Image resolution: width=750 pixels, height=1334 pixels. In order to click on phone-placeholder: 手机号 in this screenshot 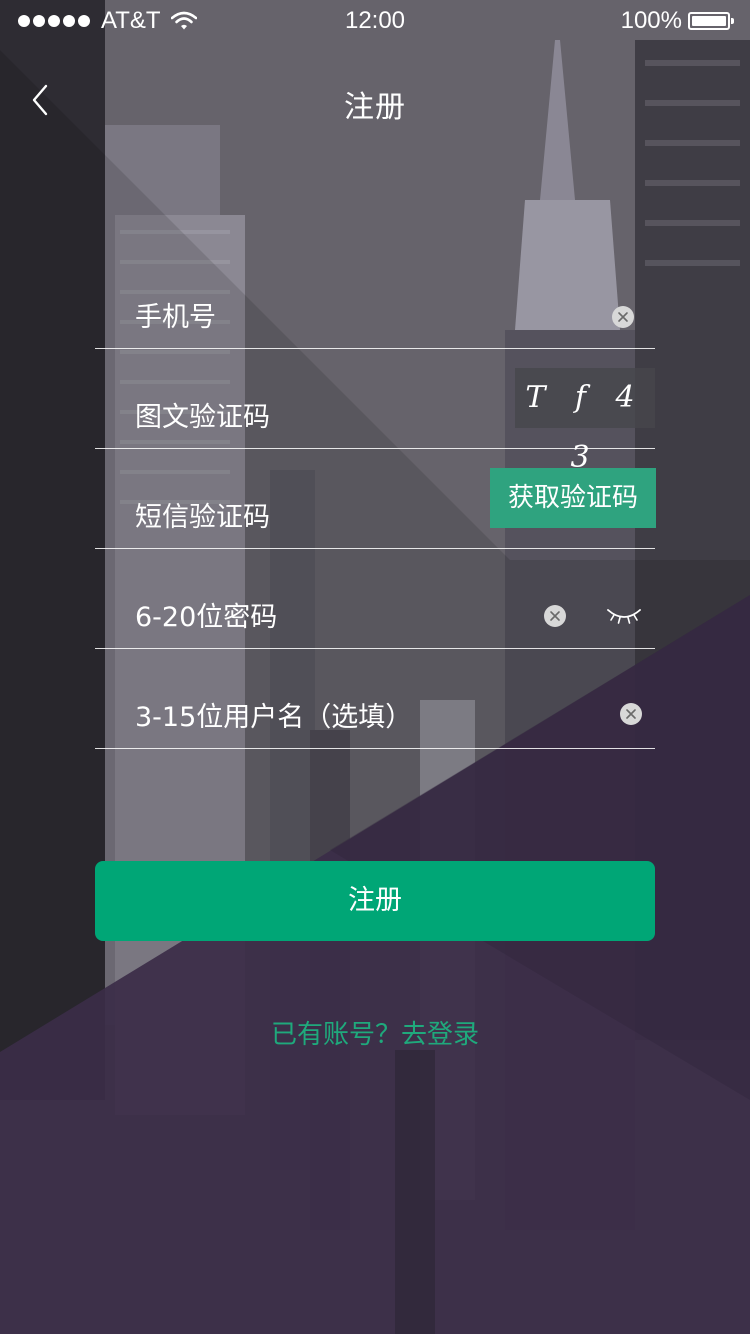, I will do `click(175, 317)`.